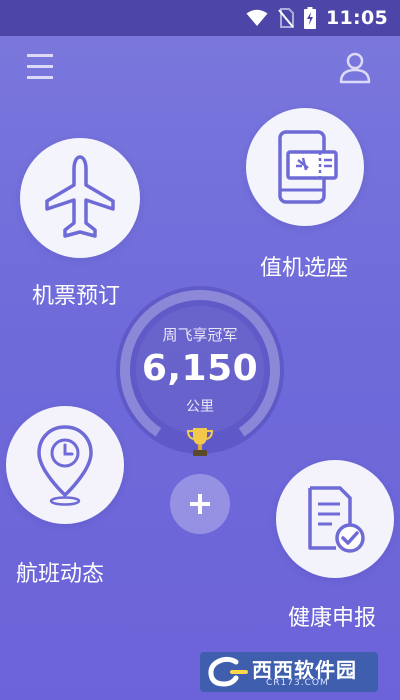 This screenshot has width=400, height=700. Describe the element at coordinates (286, 18) in the screenshot. I see `no-sim-icon` at that location.